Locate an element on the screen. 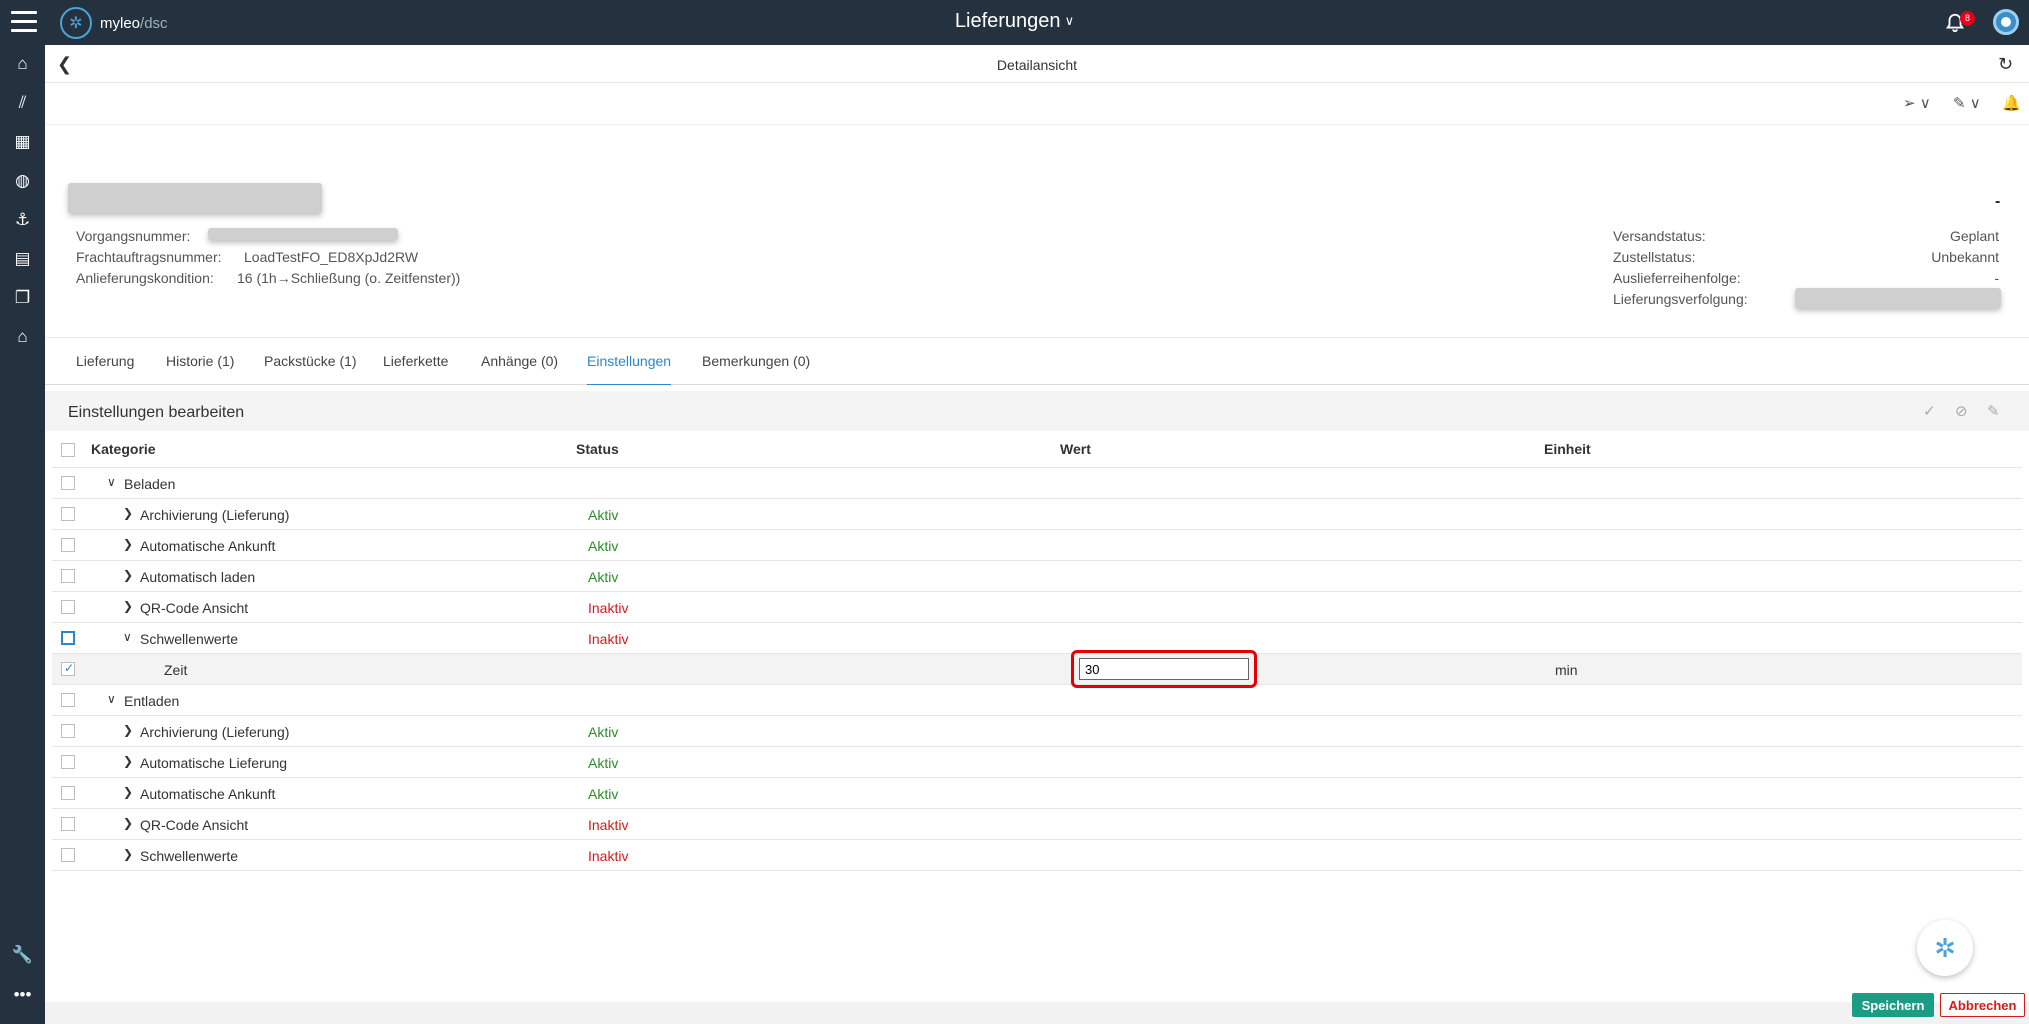 Image resolution: width=2029 pixels, height=1024 pixels. module-selector: Lieferungen ∨ is located at coordinates (1014, 21).